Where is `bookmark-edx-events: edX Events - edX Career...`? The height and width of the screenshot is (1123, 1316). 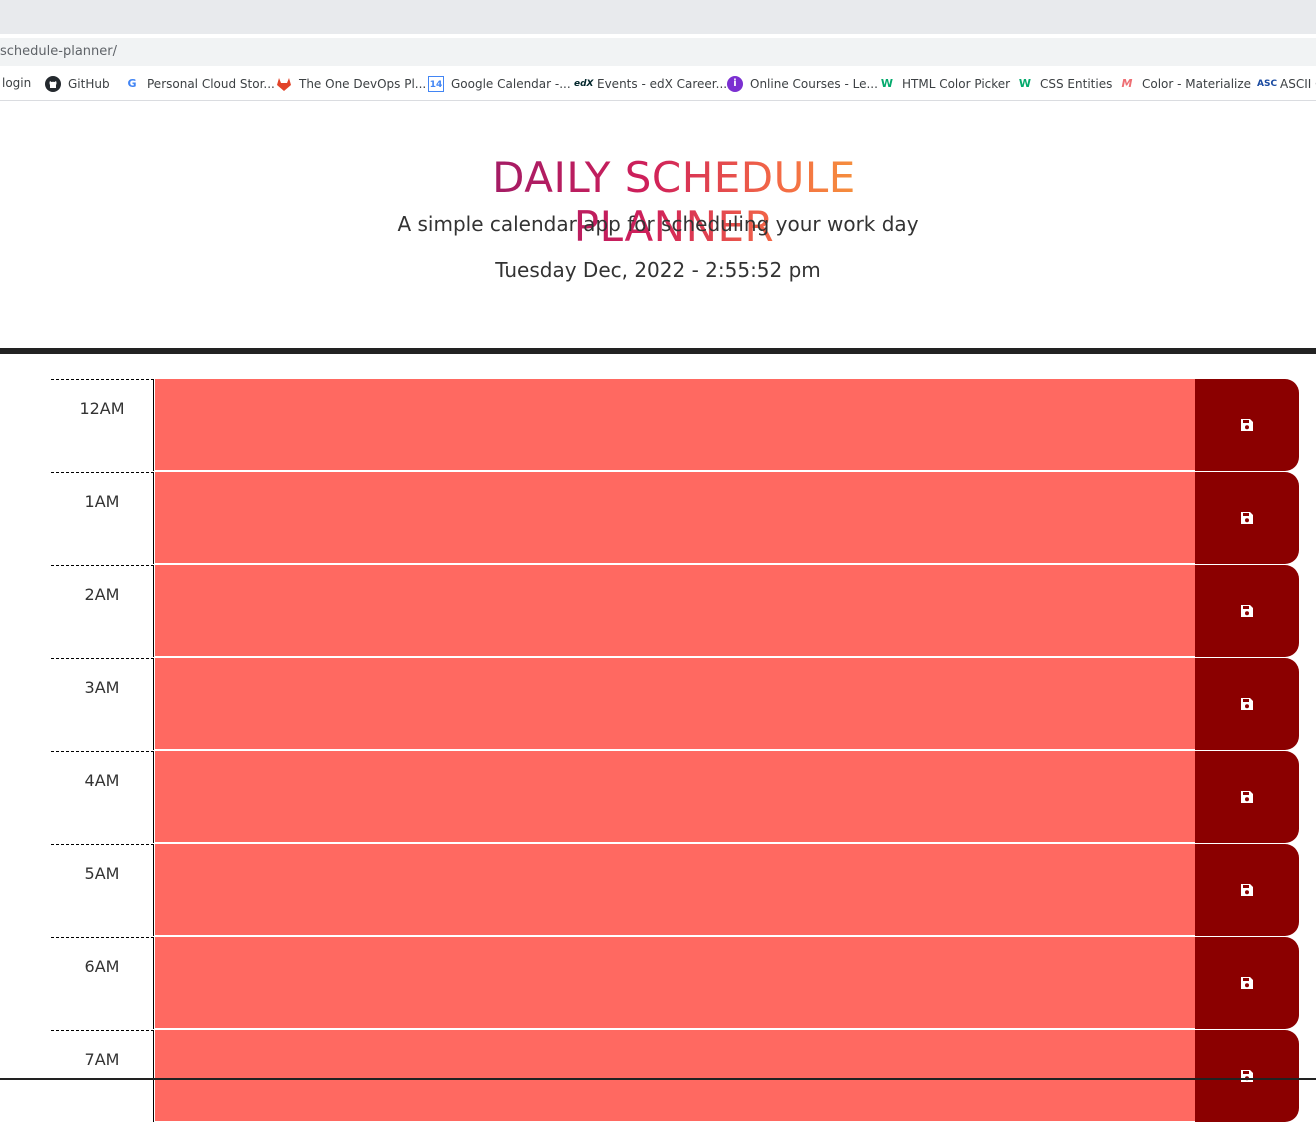
bookmark-edx-events: edX Events - edX Career... is located at coordinates (650, 84).